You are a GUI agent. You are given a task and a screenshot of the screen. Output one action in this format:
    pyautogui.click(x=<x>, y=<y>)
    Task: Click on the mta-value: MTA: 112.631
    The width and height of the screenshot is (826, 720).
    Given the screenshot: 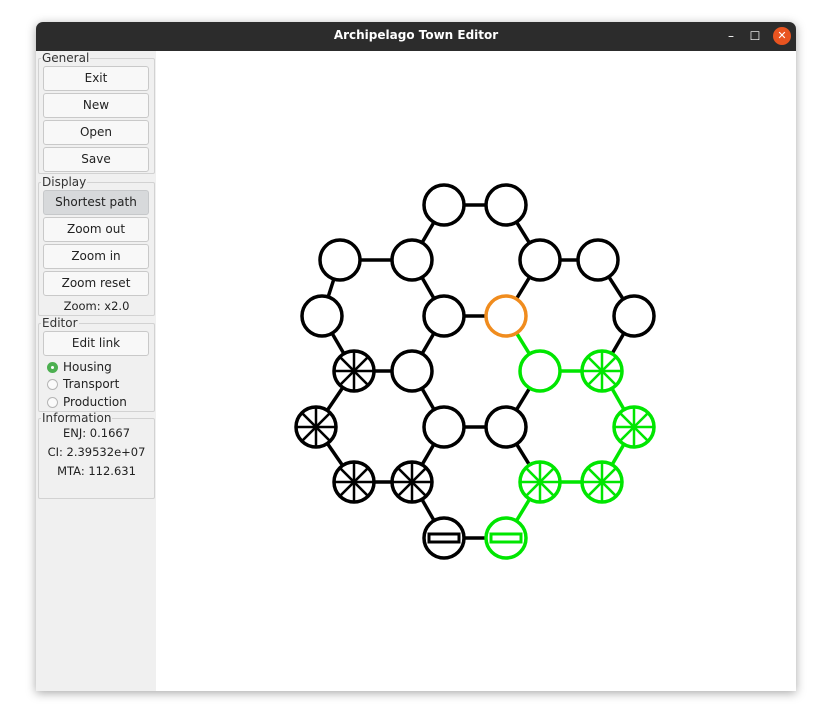 What is the action you would take?
    pyautogui.click(x=96, y=471)
    